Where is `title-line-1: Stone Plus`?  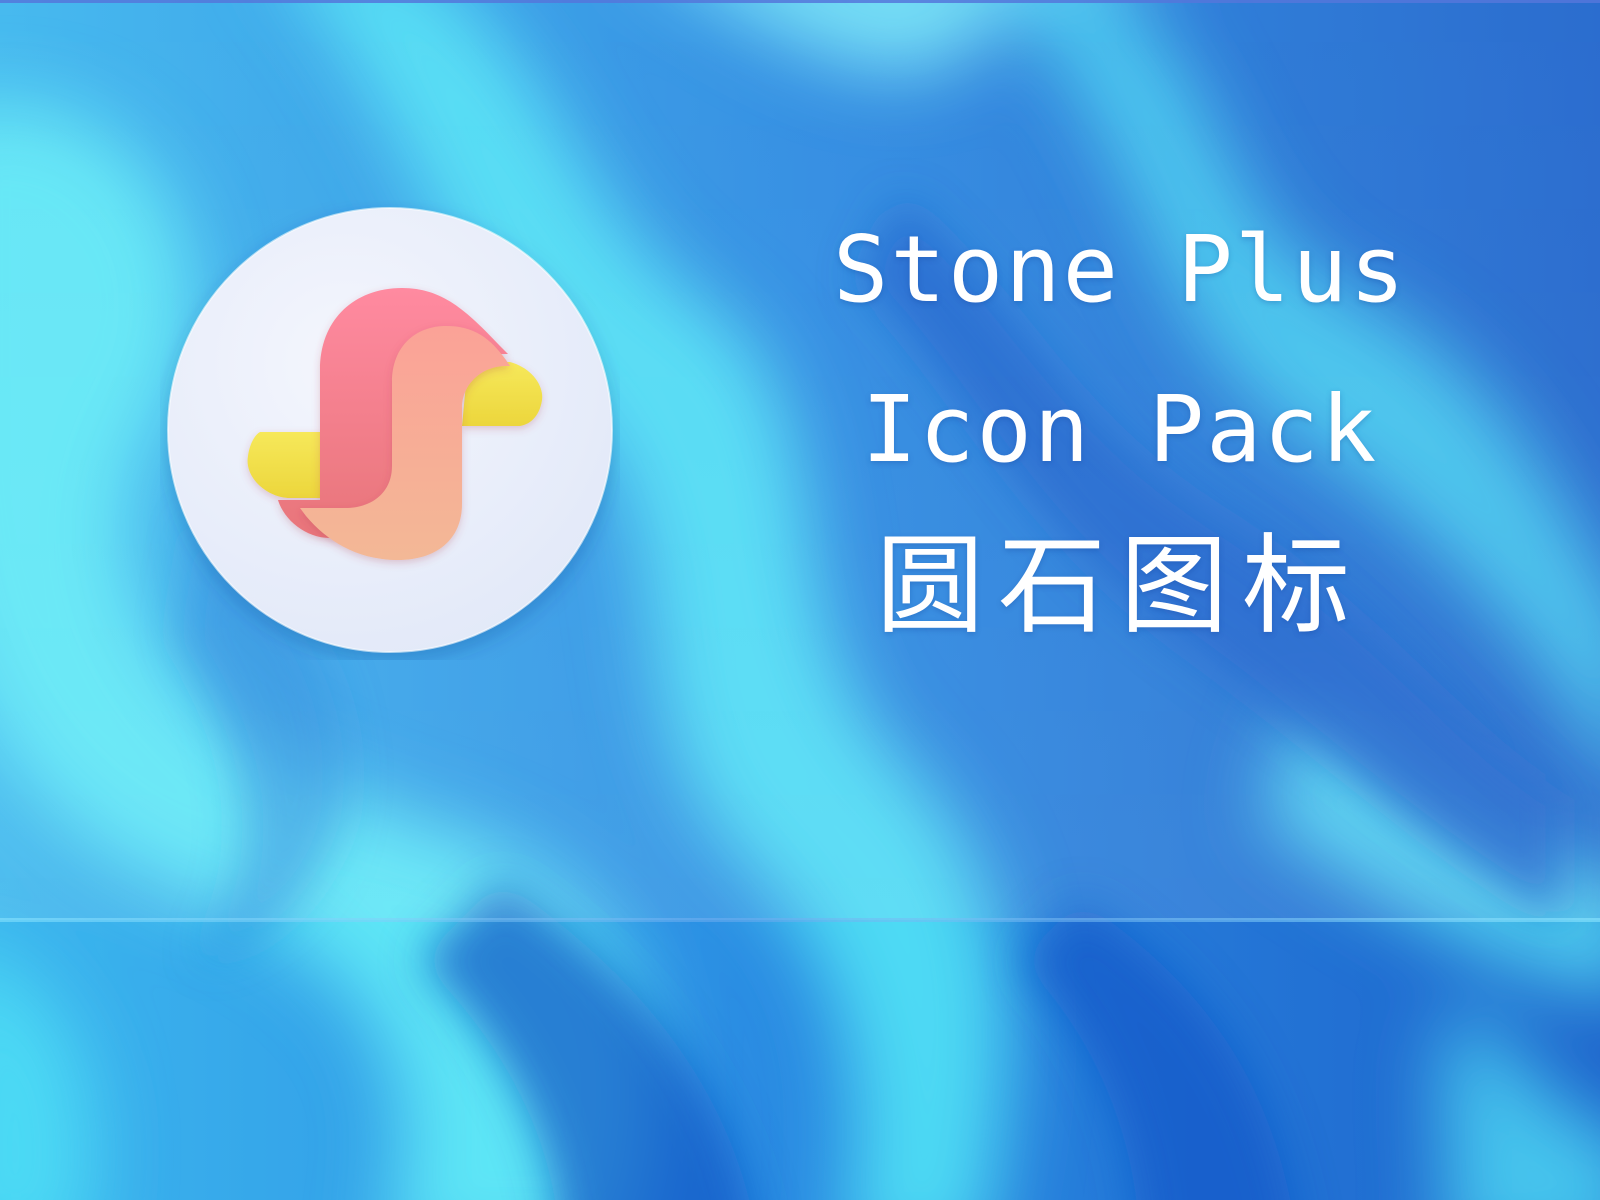 title-line-1: Stone Plus is located at coordinates (1120, 269).